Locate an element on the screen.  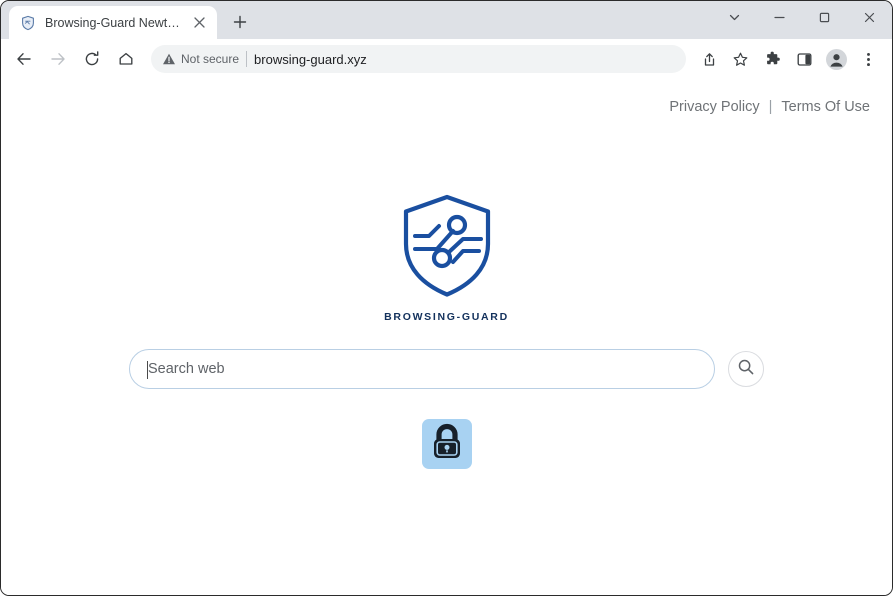
shield-circuit-logo is located at coordinates (447, 248).